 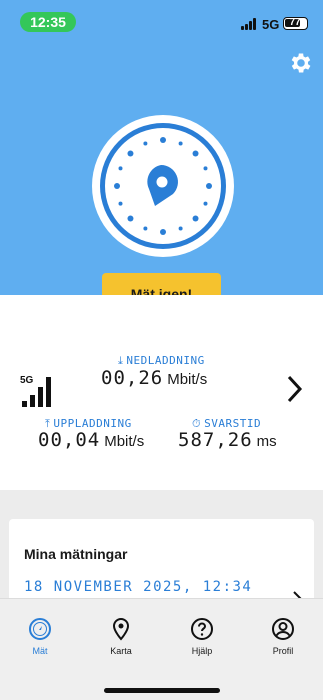 What do you see at coordinates (202, 651) in the screenshot?
I see `nav-label: Hjälp` at bounding box center [202, 651].